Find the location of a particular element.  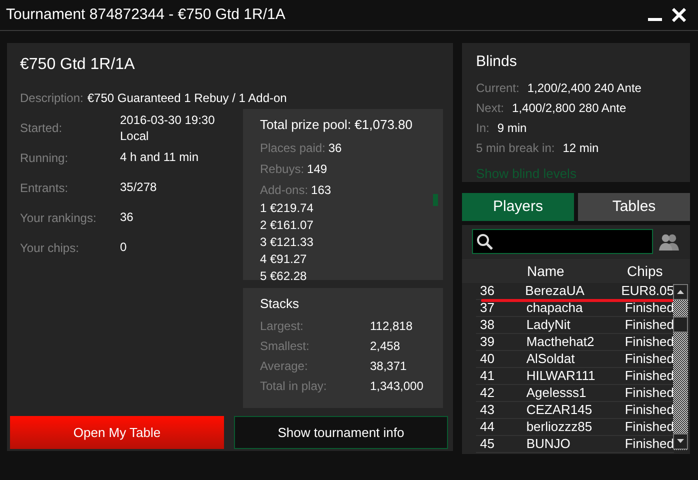

field-label: Entrants: is located at coordinates (45, 188).